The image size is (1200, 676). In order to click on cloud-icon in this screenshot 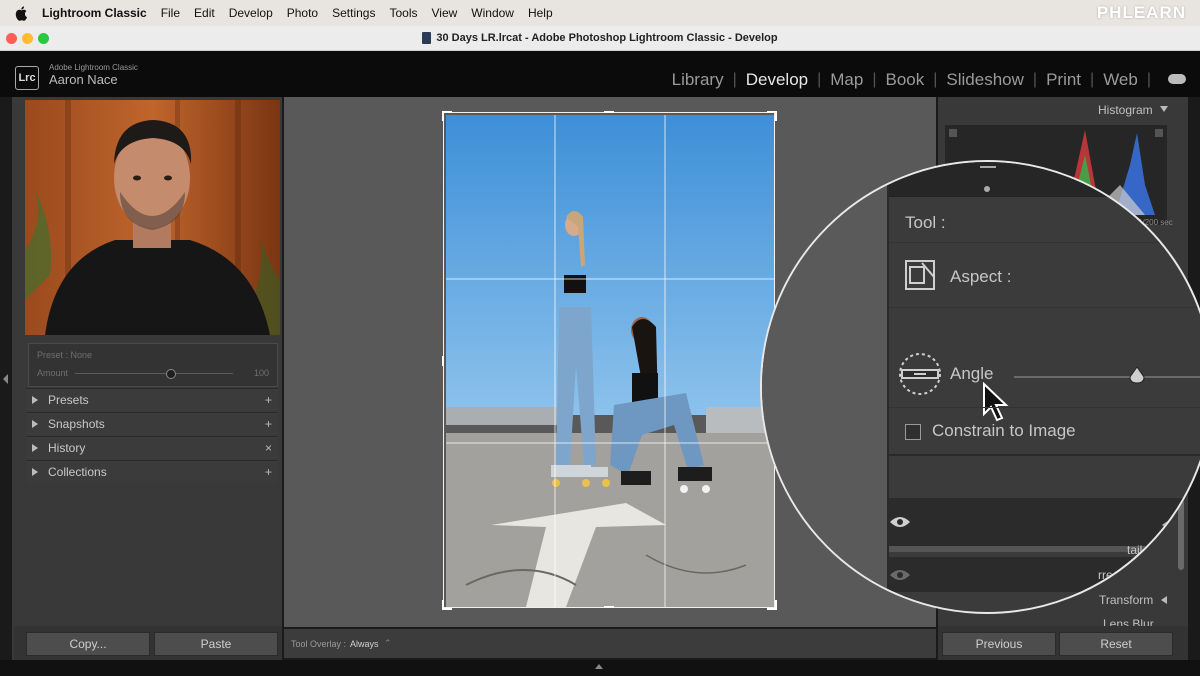, I will do `click(1177, 79)`.